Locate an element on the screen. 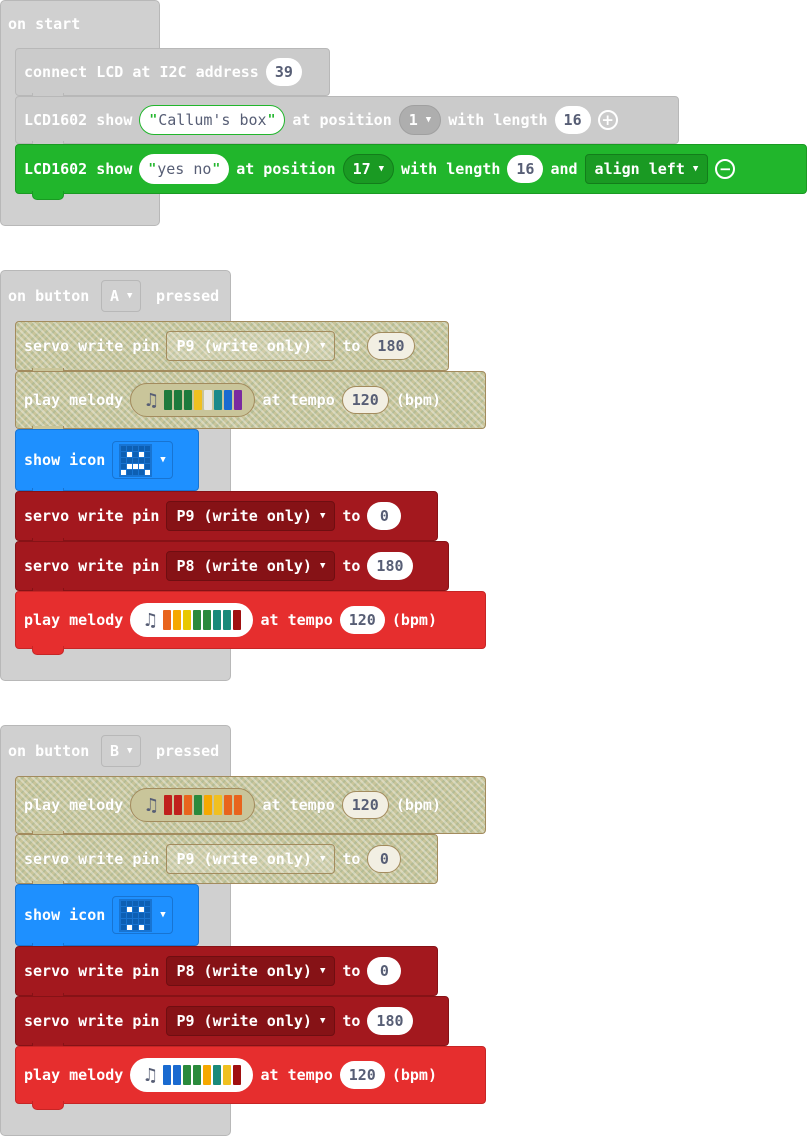  connect-lcd-block: connect LCD at I2C address 39 is located at coordinates (172, 75).